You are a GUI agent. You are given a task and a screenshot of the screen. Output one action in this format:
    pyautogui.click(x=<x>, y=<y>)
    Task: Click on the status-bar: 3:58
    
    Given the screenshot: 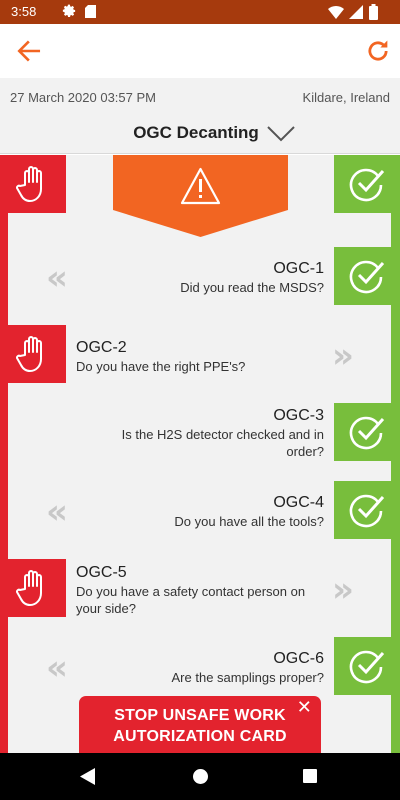 What is the action you would take?
    pyautogui.click(x=200, y=12)
    